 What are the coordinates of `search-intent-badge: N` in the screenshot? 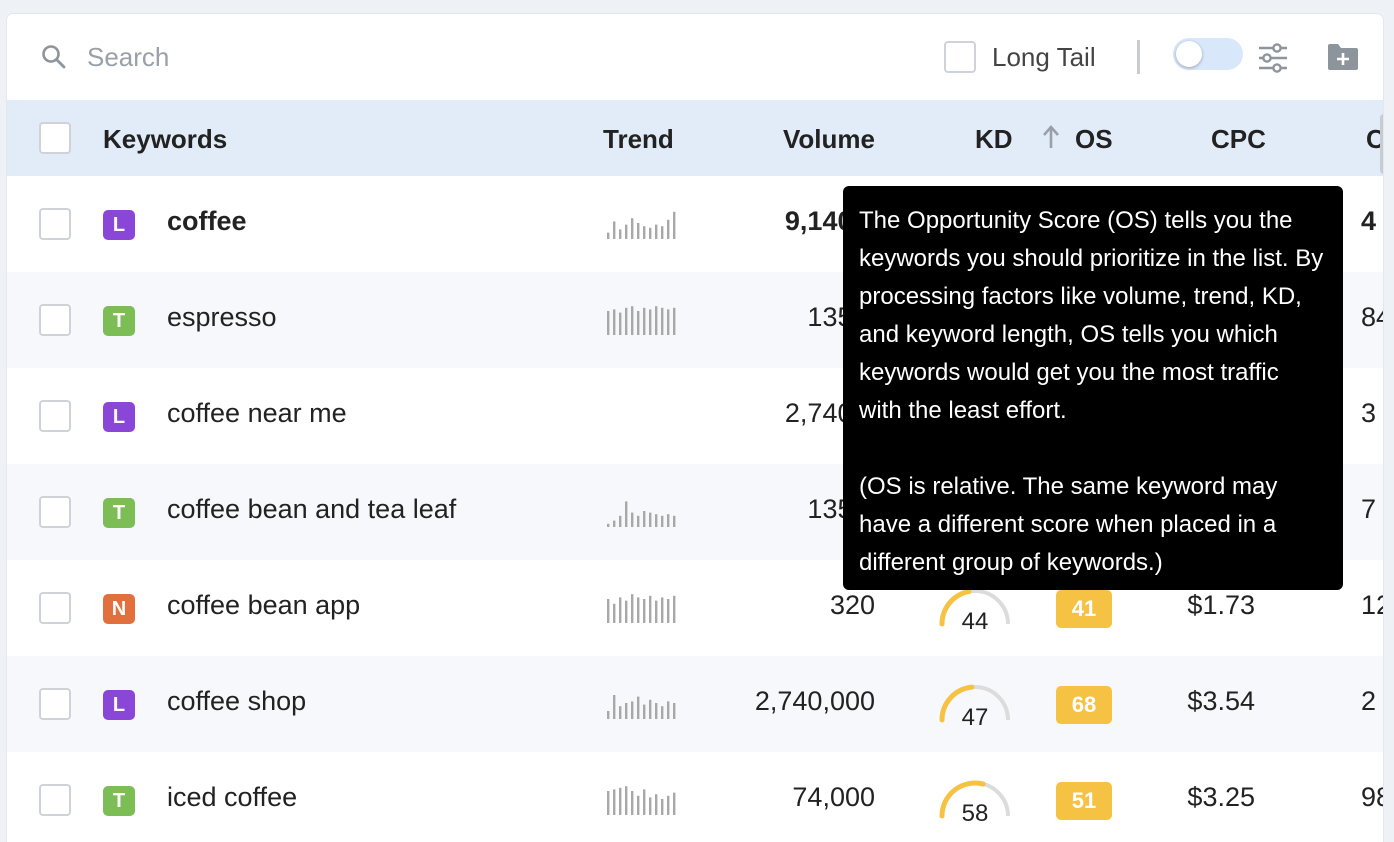 It's located at (119, 609).